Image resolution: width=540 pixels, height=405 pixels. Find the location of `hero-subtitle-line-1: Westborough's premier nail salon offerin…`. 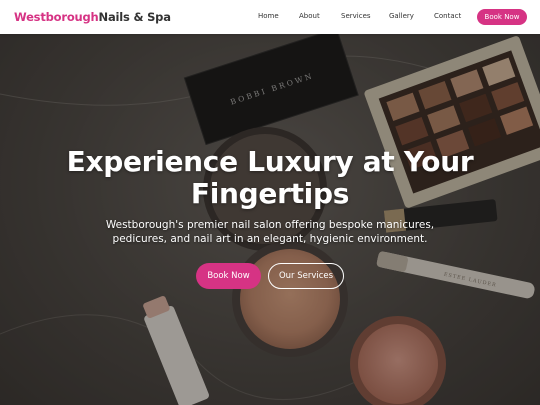

hero-subtitle-line-1: Westborough's premier nail salon offerin… is located at coordinates (270, 225).